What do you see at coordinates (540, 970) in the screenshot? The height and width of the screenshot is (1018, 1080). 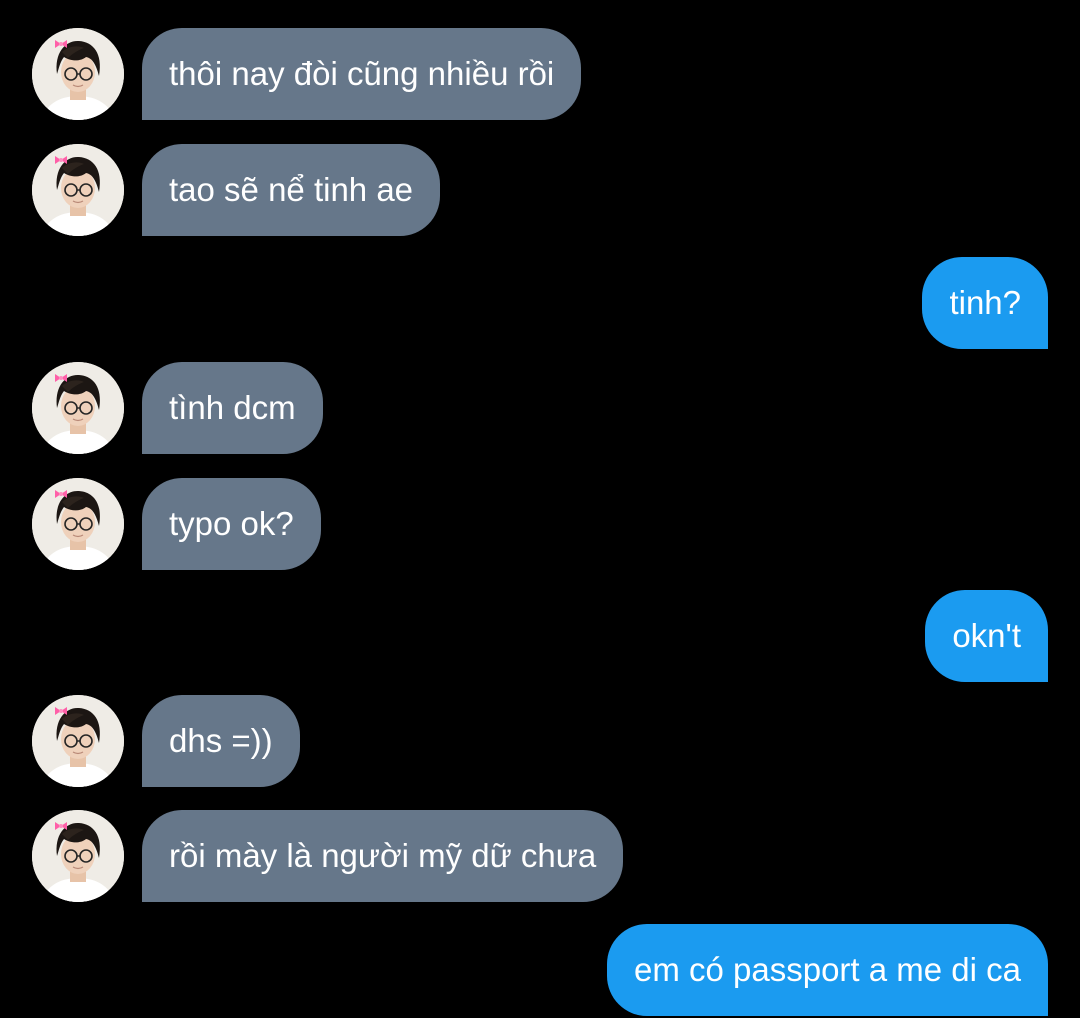 I see `message-row-sent: em có passport a me di ca` at bounding box center [540, 970].